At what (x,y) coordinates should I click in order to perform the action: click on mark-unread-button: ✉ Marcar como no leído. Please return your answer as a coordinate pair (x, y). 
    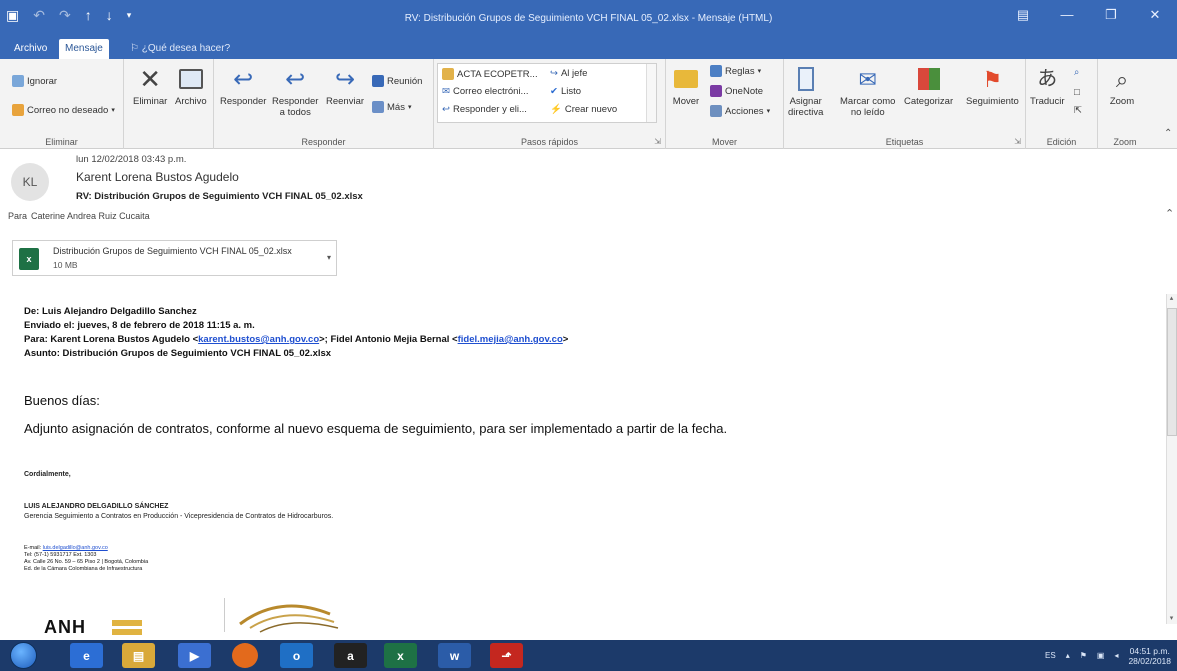
    Looking at the image, I should click on (867, 91).